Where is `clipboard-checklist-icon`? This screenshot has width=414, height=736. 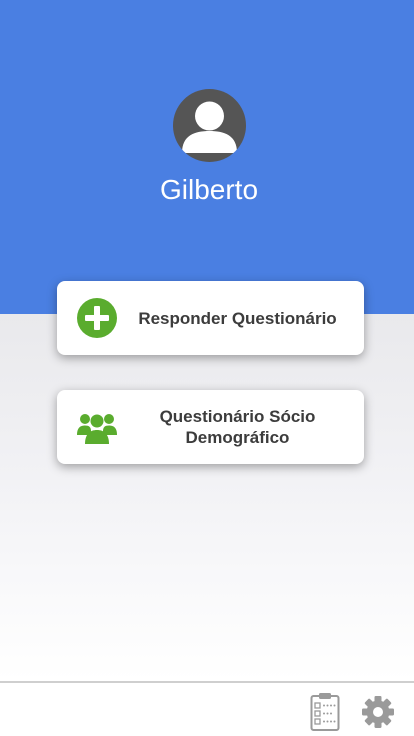 clipboard-checklist-icon is located at coordinates (327, 712).